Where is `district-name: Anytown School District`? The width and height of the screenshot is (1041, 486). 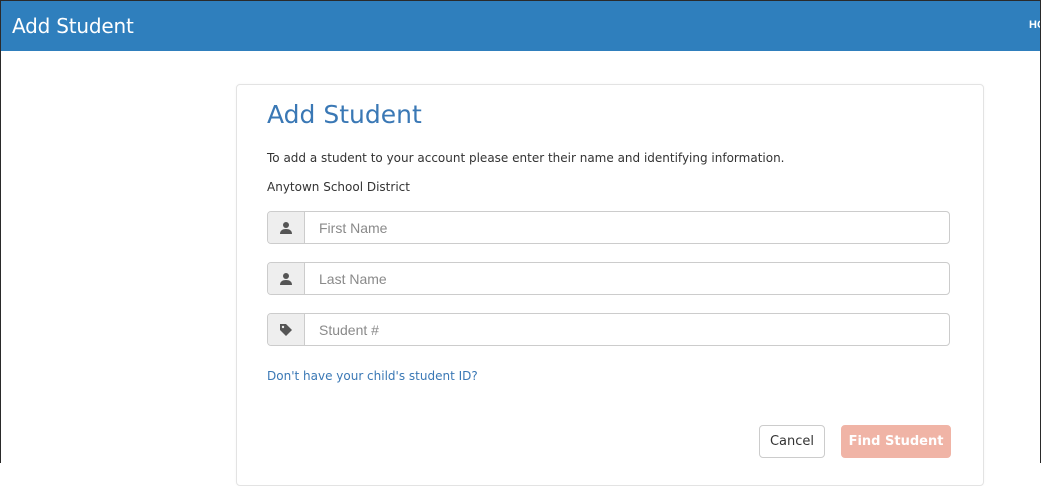 district-name: Anytown School District is located at coordinates (338, 187).